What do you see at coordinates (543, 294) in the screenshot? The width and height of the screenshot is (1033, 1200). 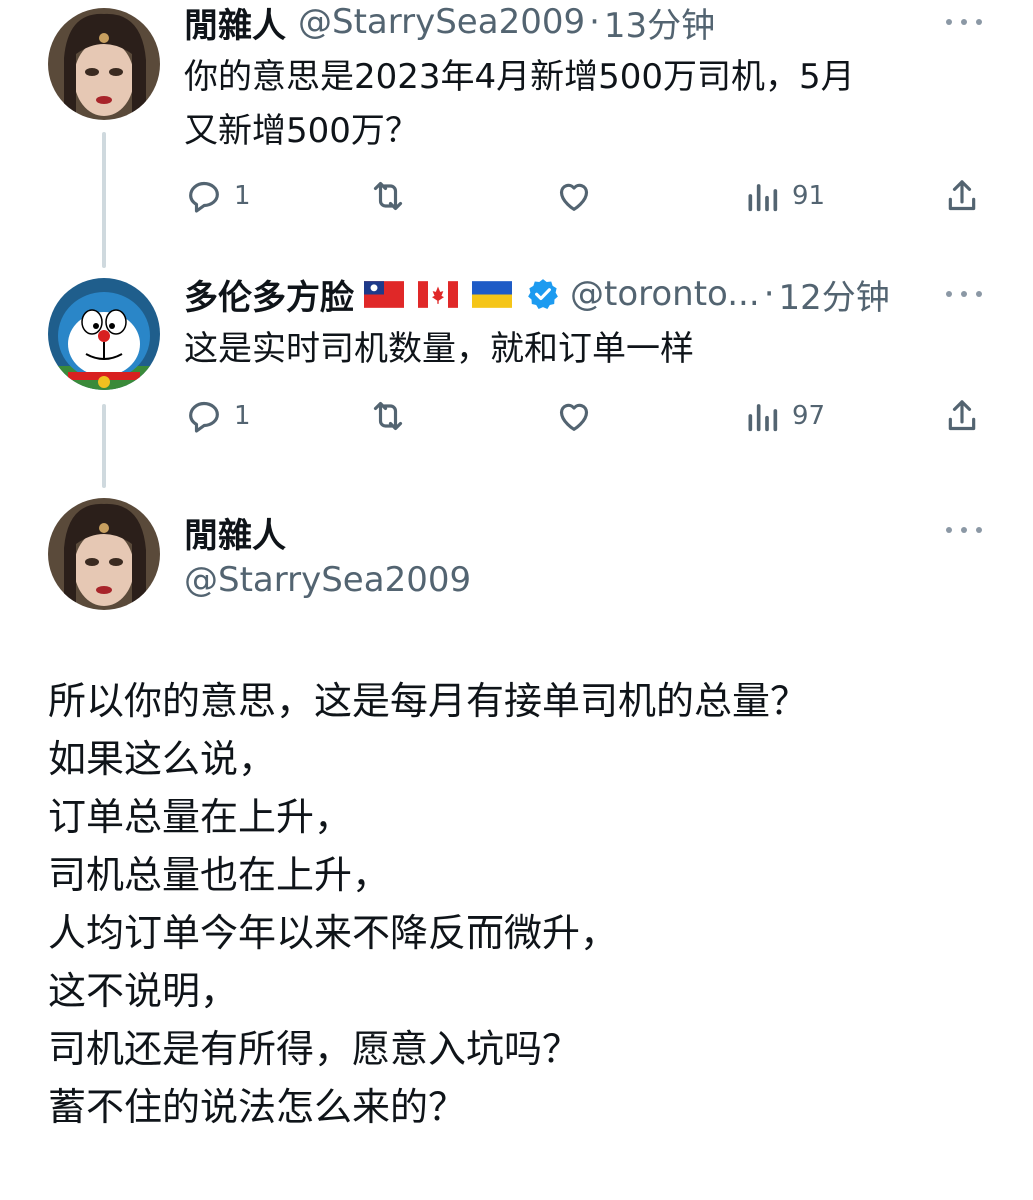 I see `verified-icon` at bounding box center [543, 294].